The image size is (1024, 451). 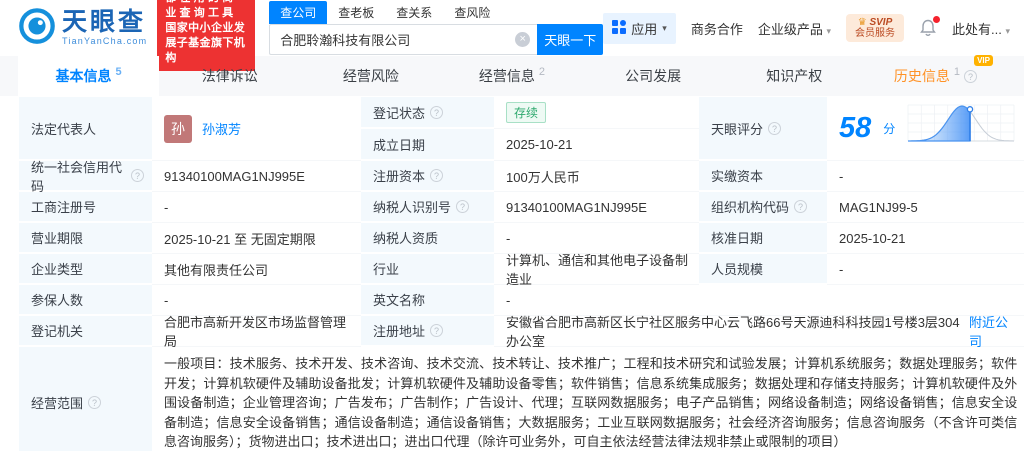 I want to click on tab-label: 公司发展, so click(x=653, y=76).